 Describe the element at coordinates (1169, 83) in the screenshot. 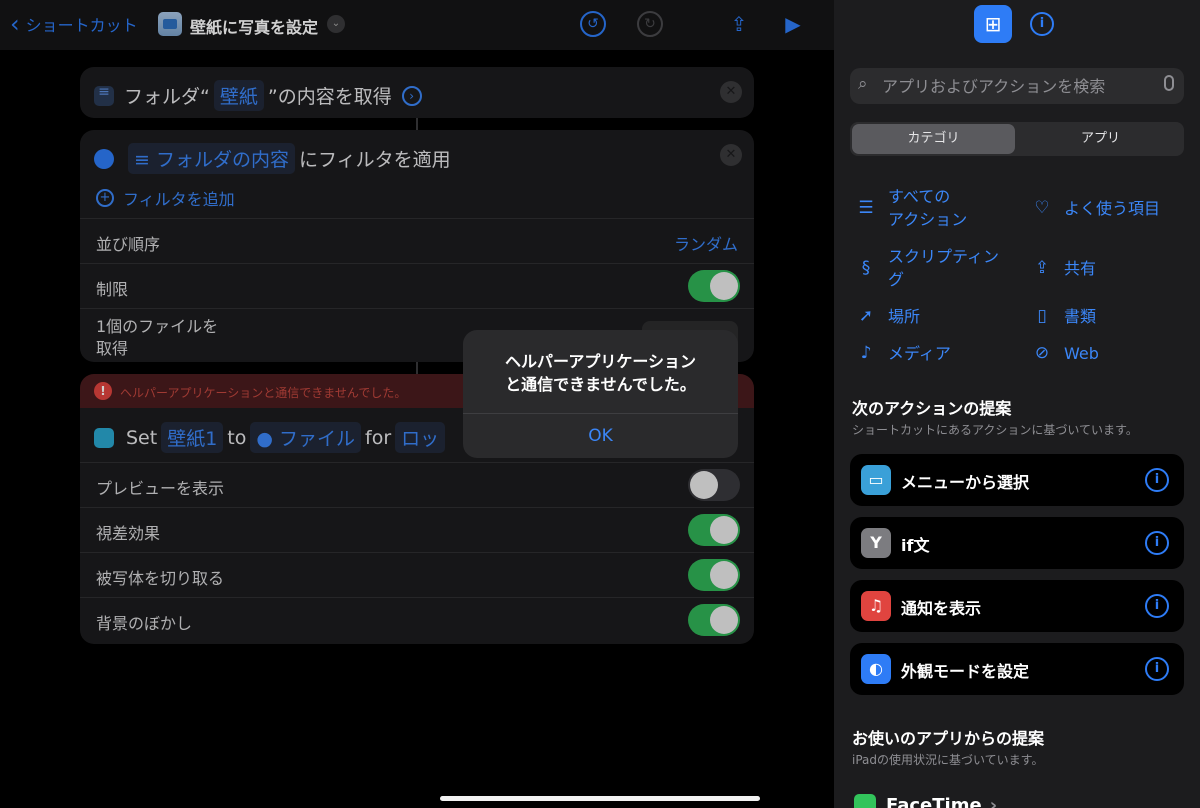

I see `microphone-icon` at that location.